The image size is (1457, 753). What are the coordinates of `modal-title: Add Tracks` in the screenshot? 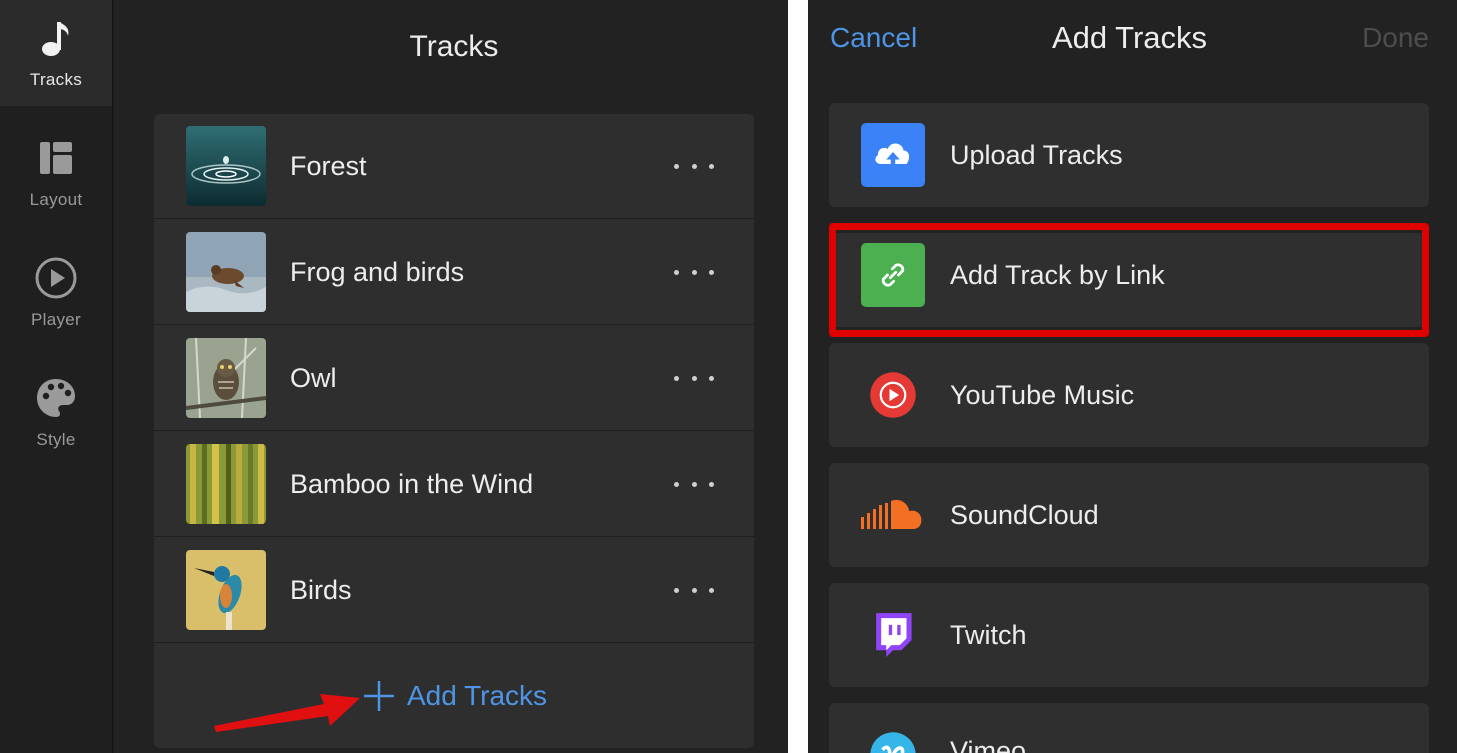 It's located at (1129, 37).